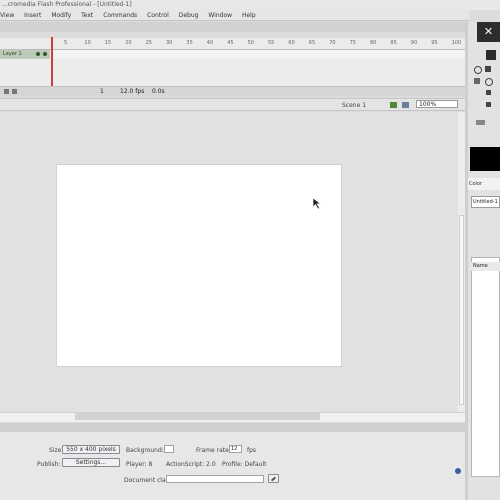 This screenshot has height=500, width=500. I want to click on frame-number-label: 20, so click(128, 43).